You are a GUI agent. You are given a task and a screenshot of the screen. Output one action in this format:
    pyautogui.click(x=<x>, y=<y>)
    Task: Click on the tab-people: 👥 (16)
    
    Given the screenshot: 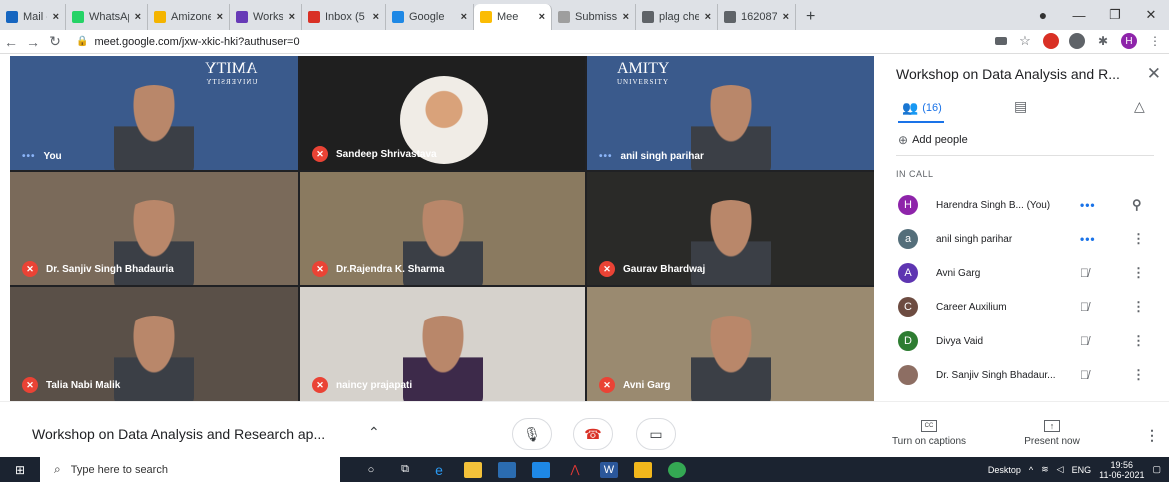 What is the action you would take?
    pyautogui.click(x=921, y=111)
    